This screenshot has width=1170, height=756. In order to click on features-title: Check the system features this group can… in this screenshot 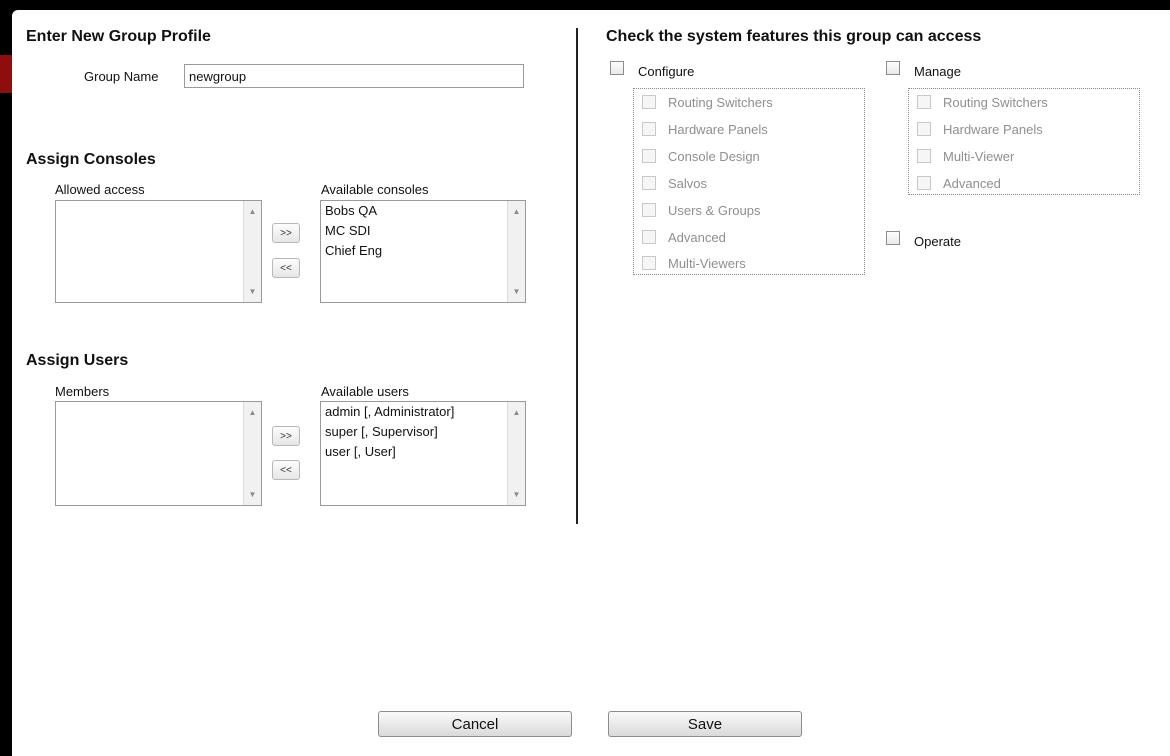, I will do `click(794, 36)`.